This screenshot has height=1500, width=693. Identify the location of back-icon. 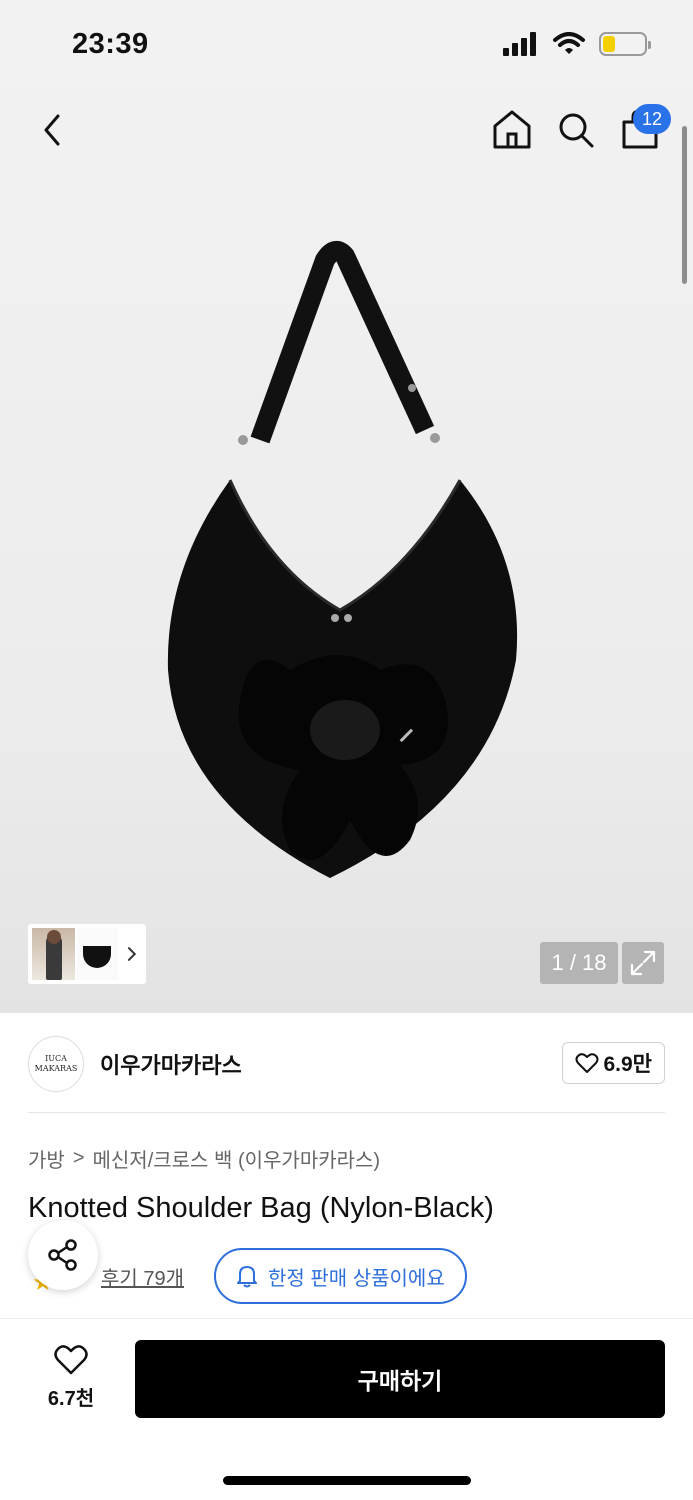
(53, 130).